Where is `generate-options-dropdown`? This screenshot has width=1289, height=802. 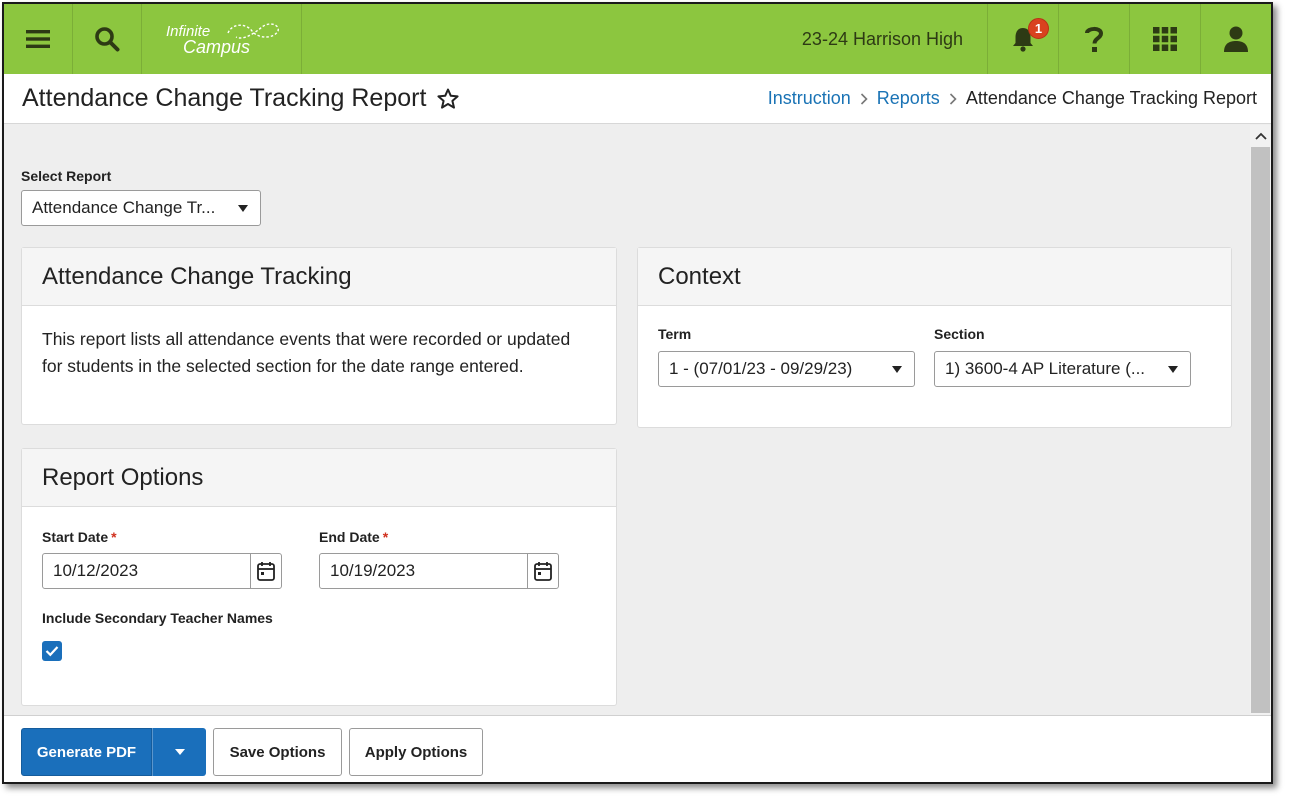 generate-options-dropdown is located at coordinates (179, 752).